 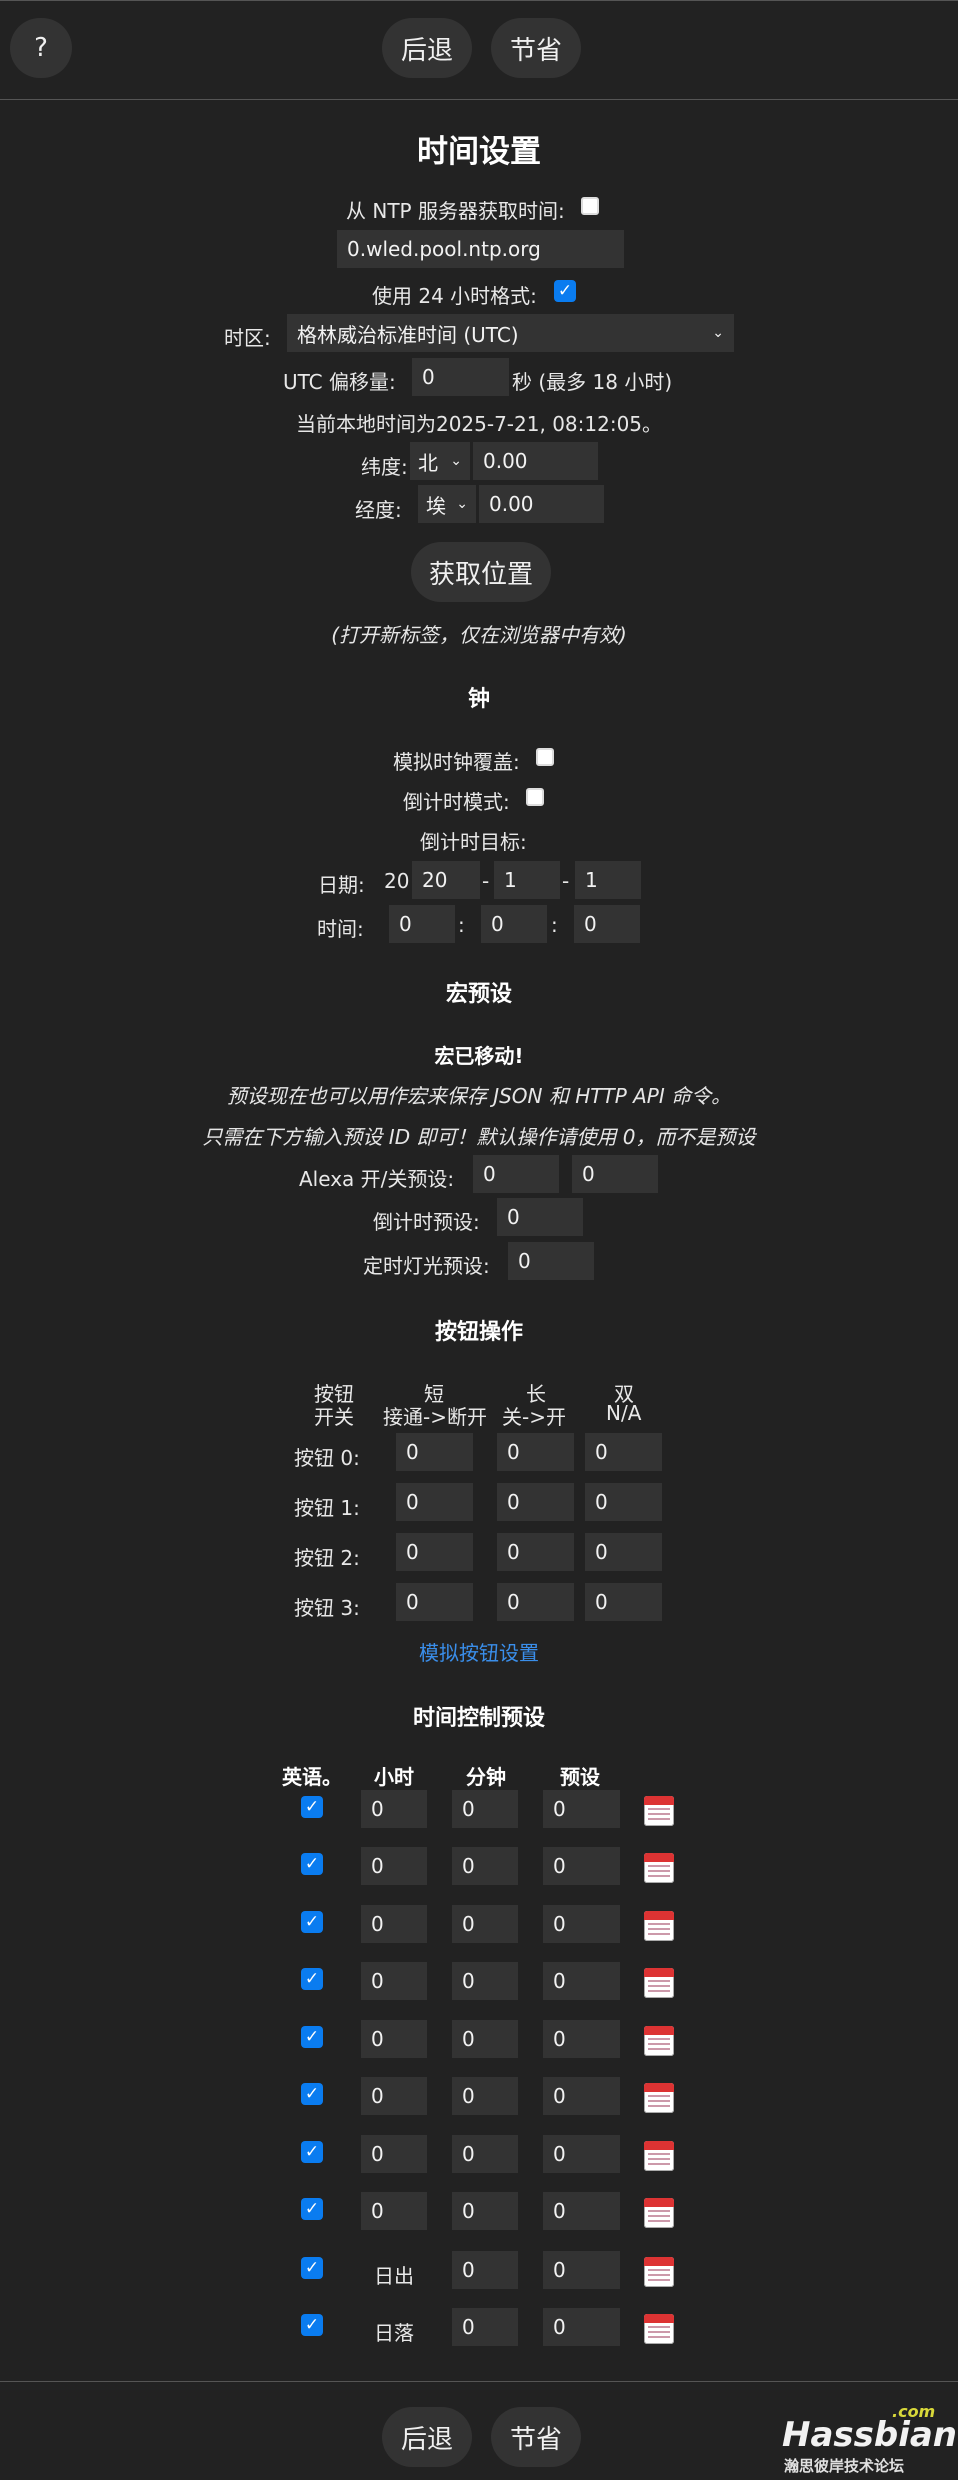 What do you see at coordinates (434, 1452) in the screenshot?
I see `button-0-short-input: 0` at bounding box center [434, 1452].